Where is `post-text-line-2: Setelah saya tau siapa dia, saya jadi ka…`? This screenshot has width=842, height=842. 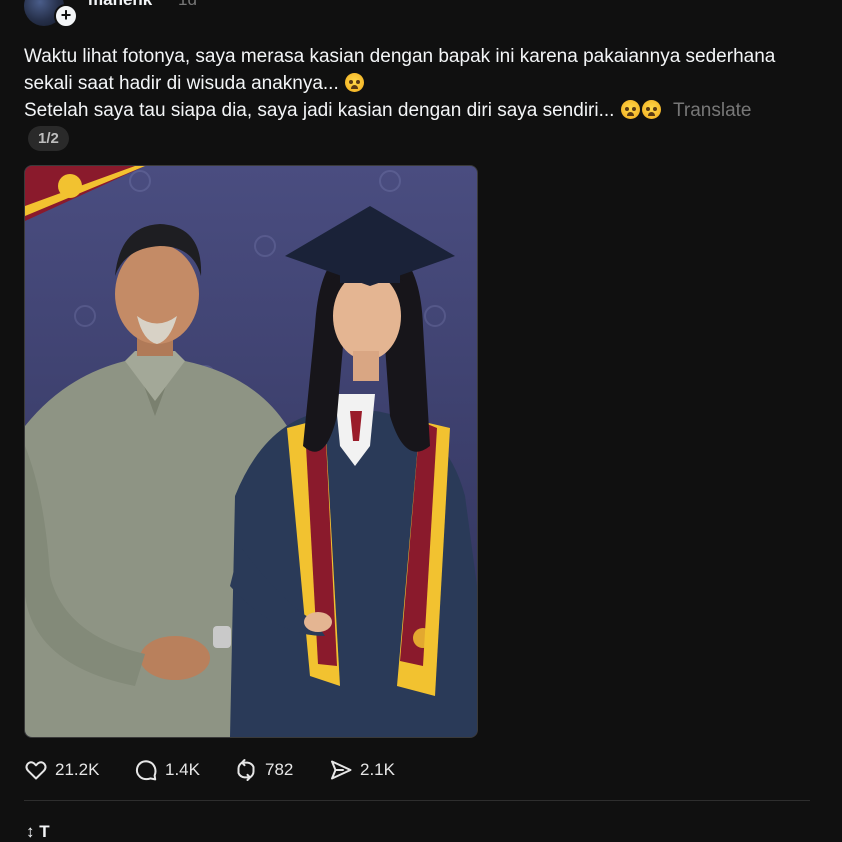
post-text-line-2: Setelah saya tau siapa dia, saya jadi ka… is located at coordinates (419, 110).